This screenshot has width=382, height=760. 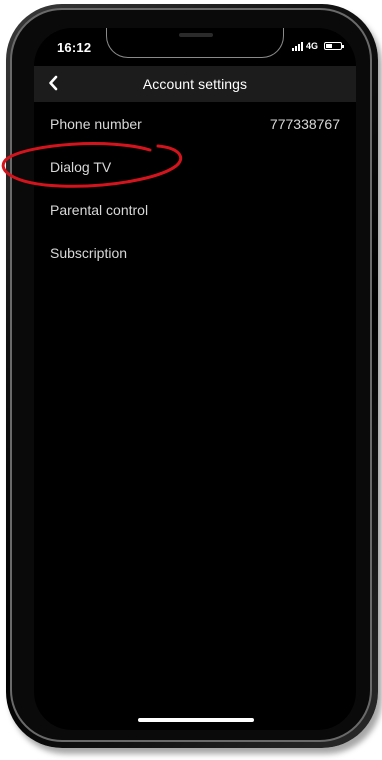 I want to click on settings-item-label: Dialog TV, so click(x=81, y=167).